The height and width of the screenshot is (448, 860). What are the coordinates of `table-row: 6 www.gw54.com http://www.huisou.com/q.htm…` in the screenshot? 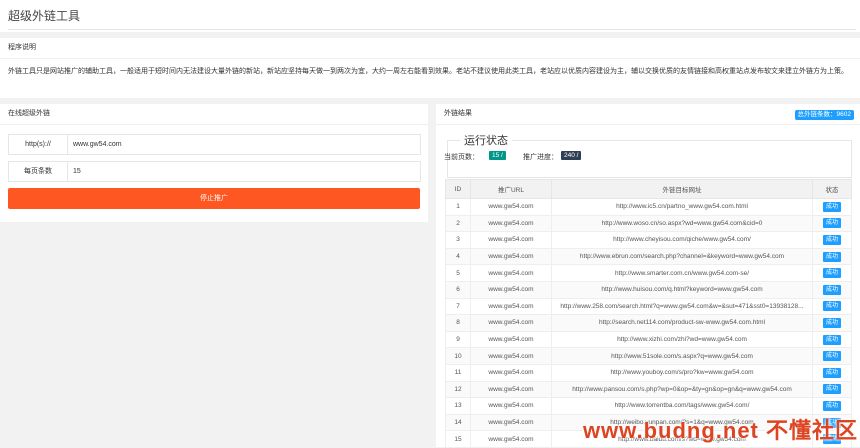 It's located at (648, 289).